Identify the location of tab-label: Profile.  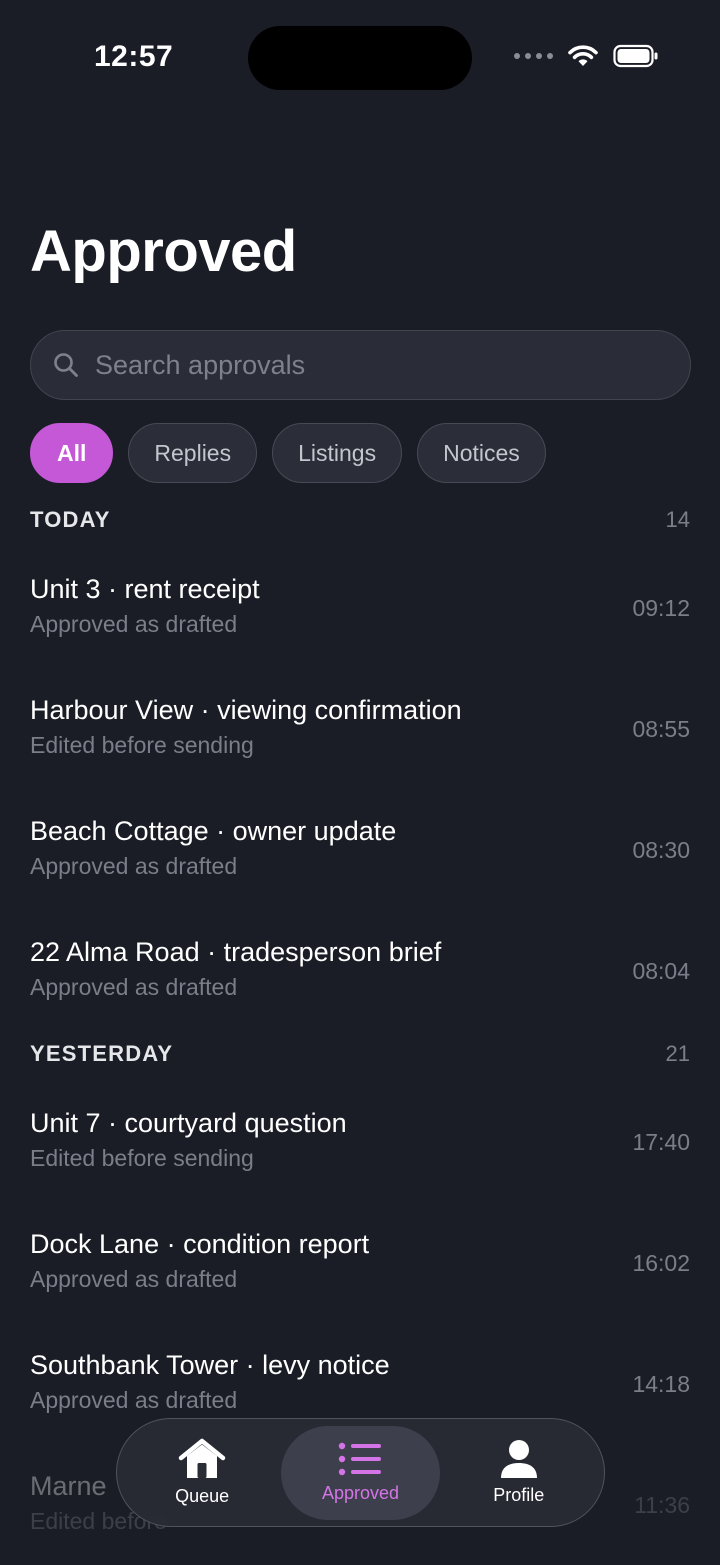
(519, 1495).